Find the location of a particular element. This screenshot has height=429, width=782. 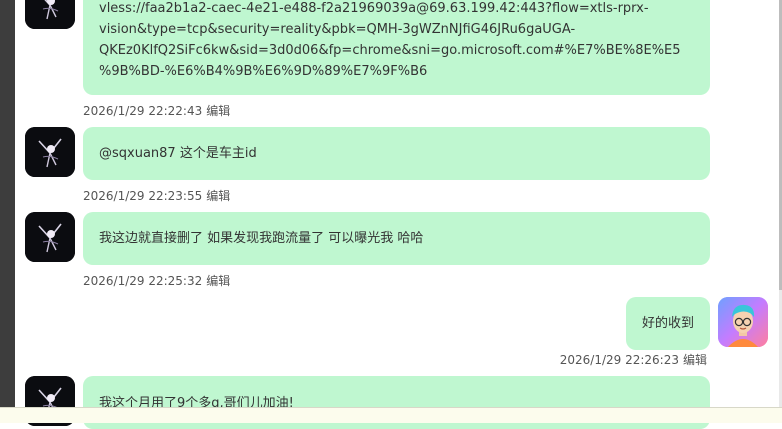

my-message-bubble: 好的收到 is located at coordinates (668, 323).